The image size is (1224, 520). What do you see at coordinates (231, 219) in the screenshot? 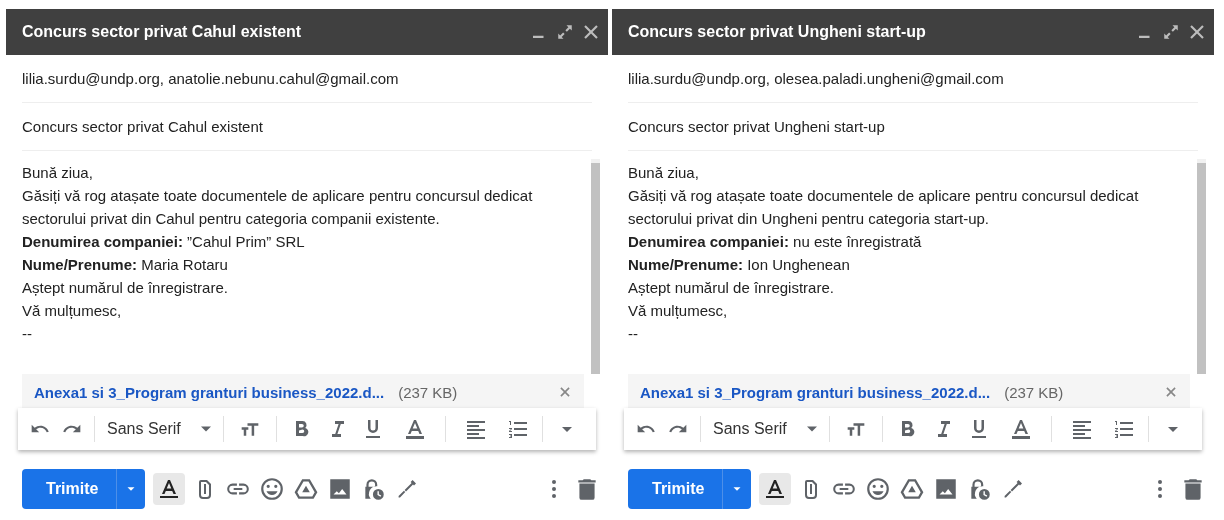
I see `message-line: sectorului privat din Cahul pentru categoria companii existente.` at bounding box center [231, 219].